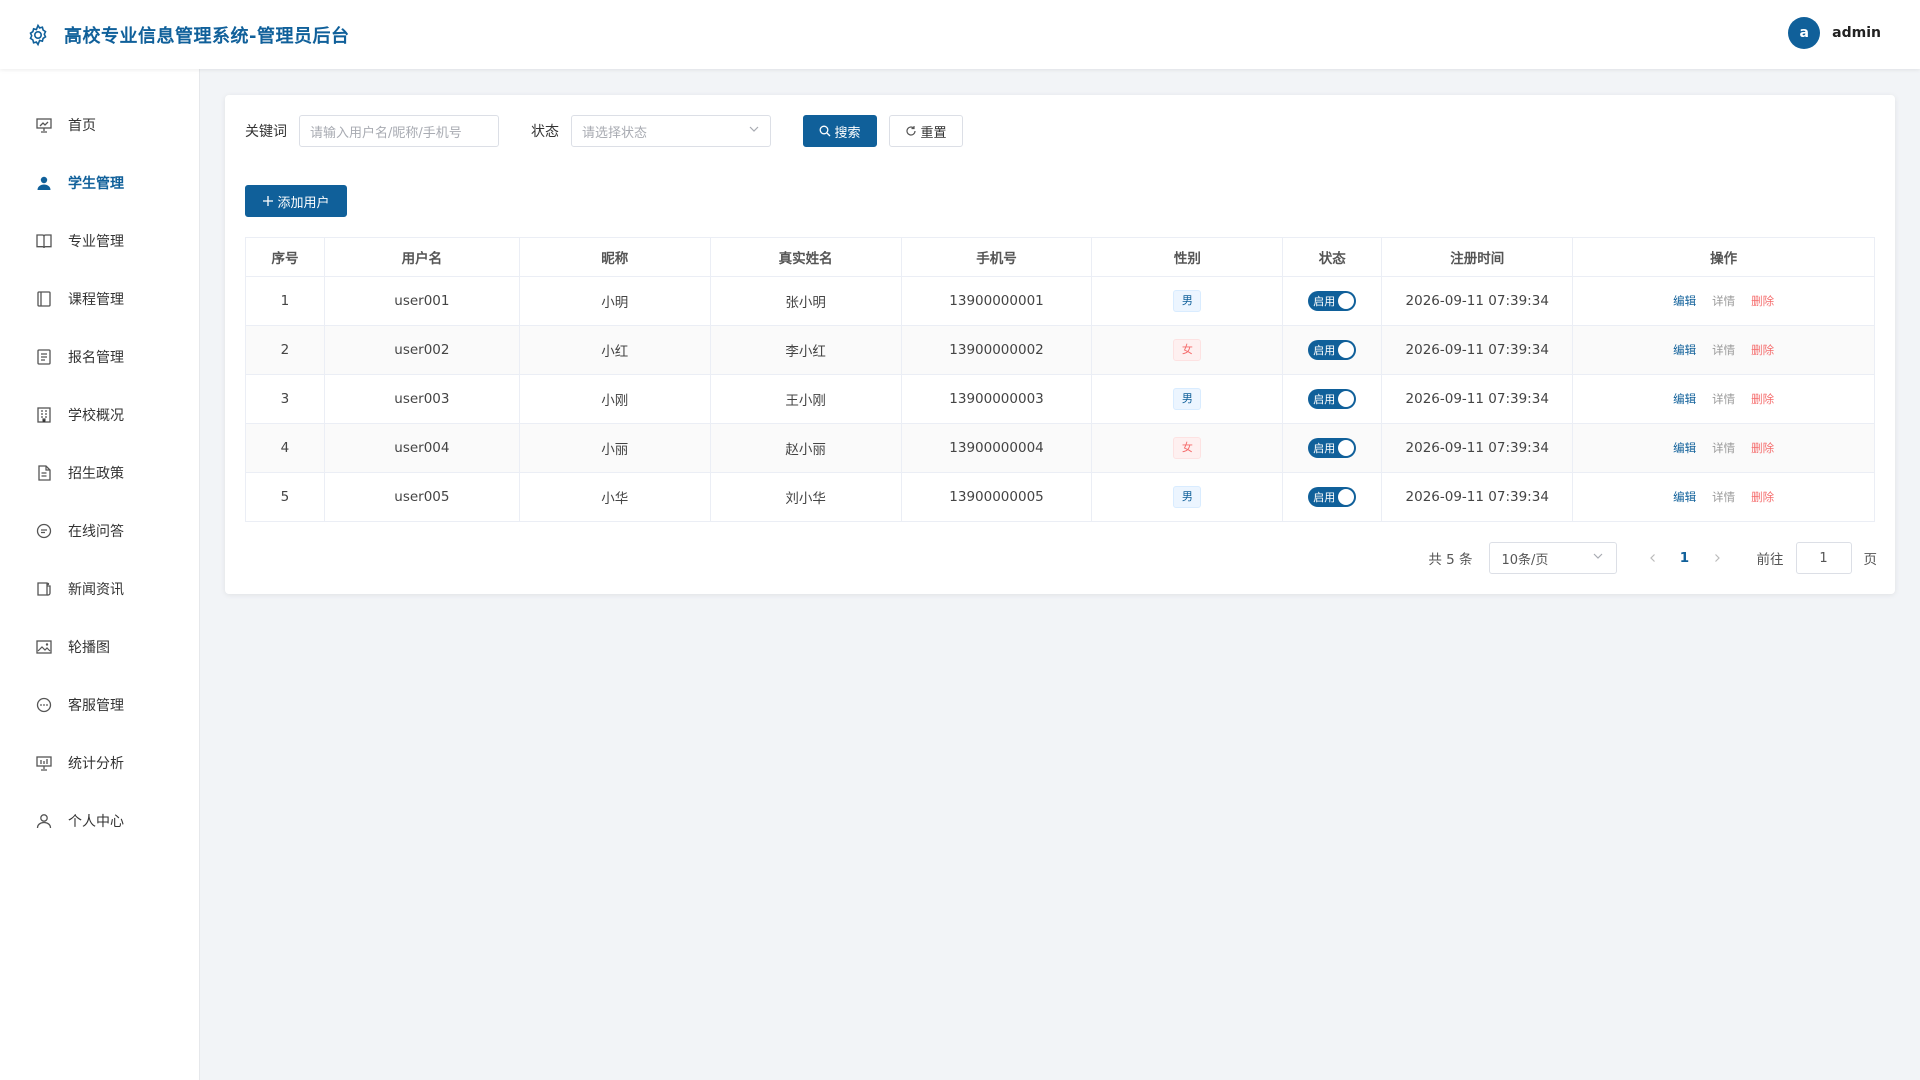 The image size is (1920, 1080). What do you see at coordinates (1552, 558) in the screenshot?
I see `page-size-select: 10条/页` at bounding box center [1552, 558].